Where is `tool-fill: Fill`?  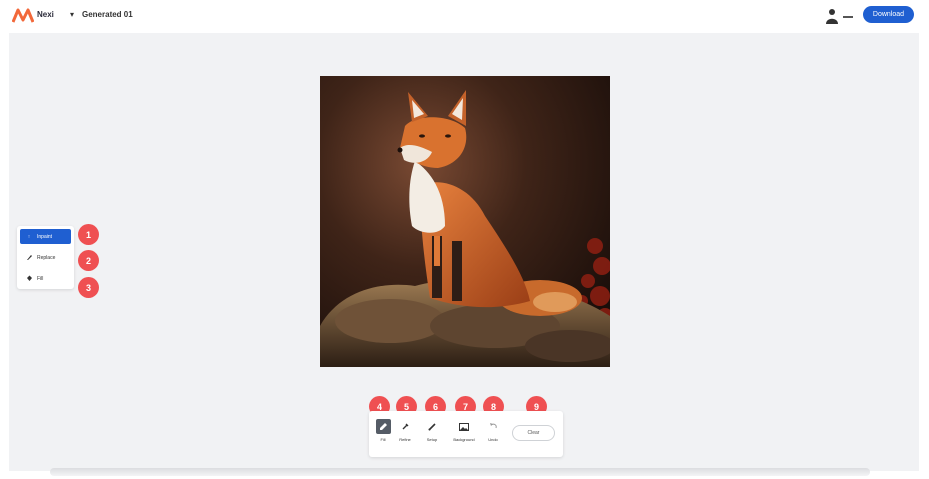 tool-fill: Fill is located at coordinates (383, 430).